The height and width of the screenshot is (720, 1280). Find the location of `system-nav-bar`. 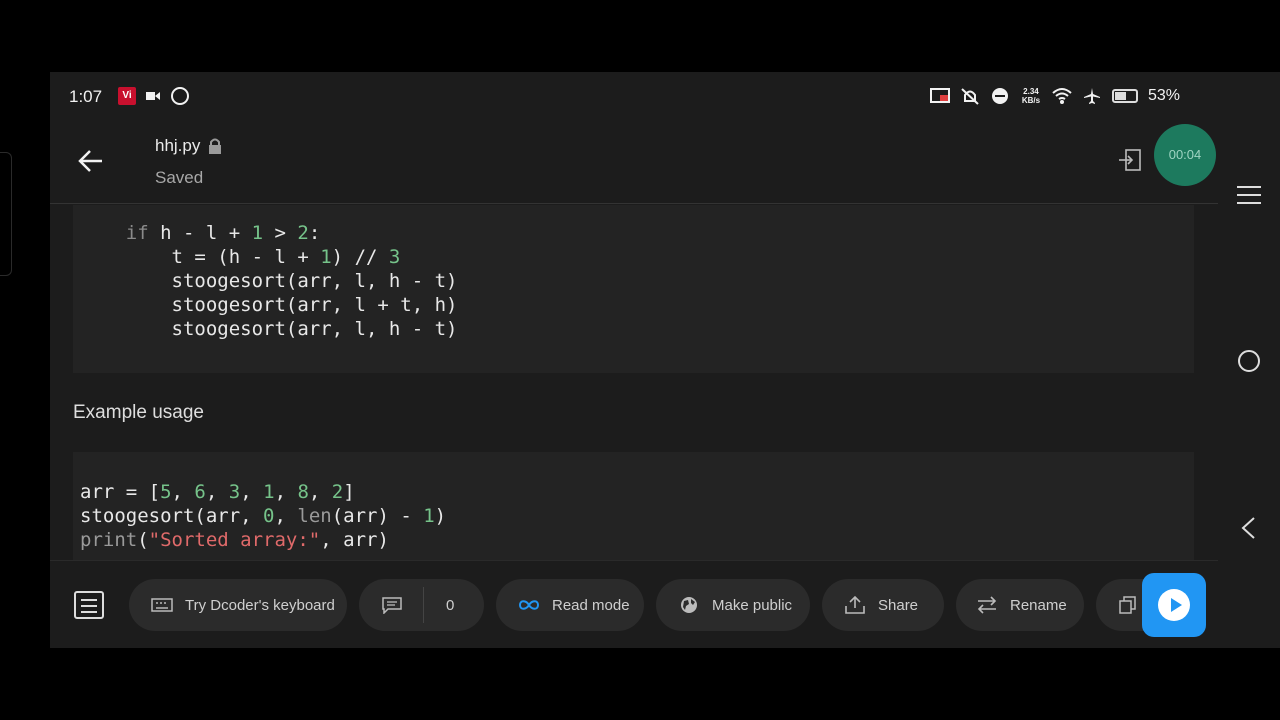

system-nav-bar is located at coordinates (1249, 384).